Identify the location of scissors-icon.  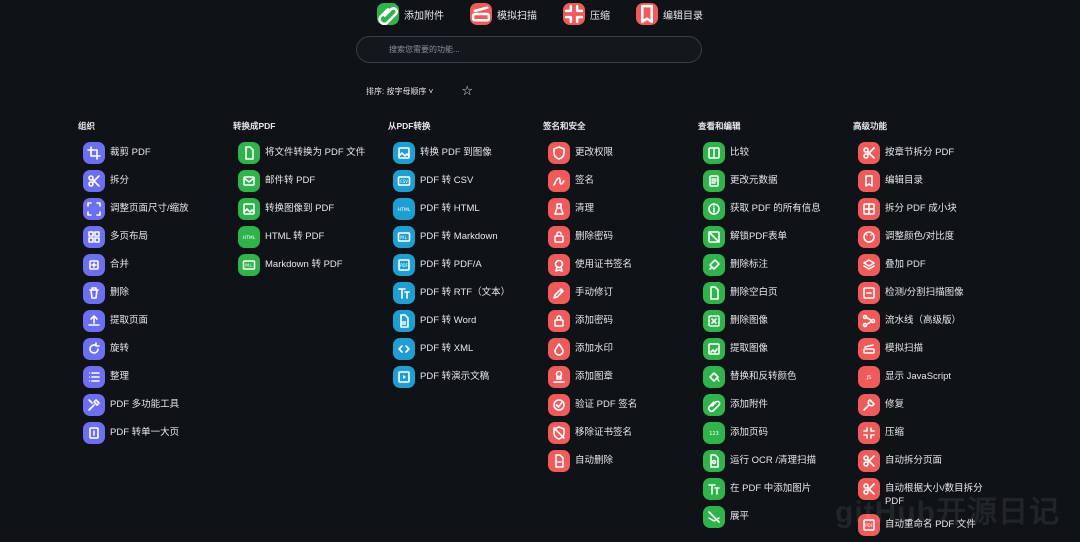
(94, 181).